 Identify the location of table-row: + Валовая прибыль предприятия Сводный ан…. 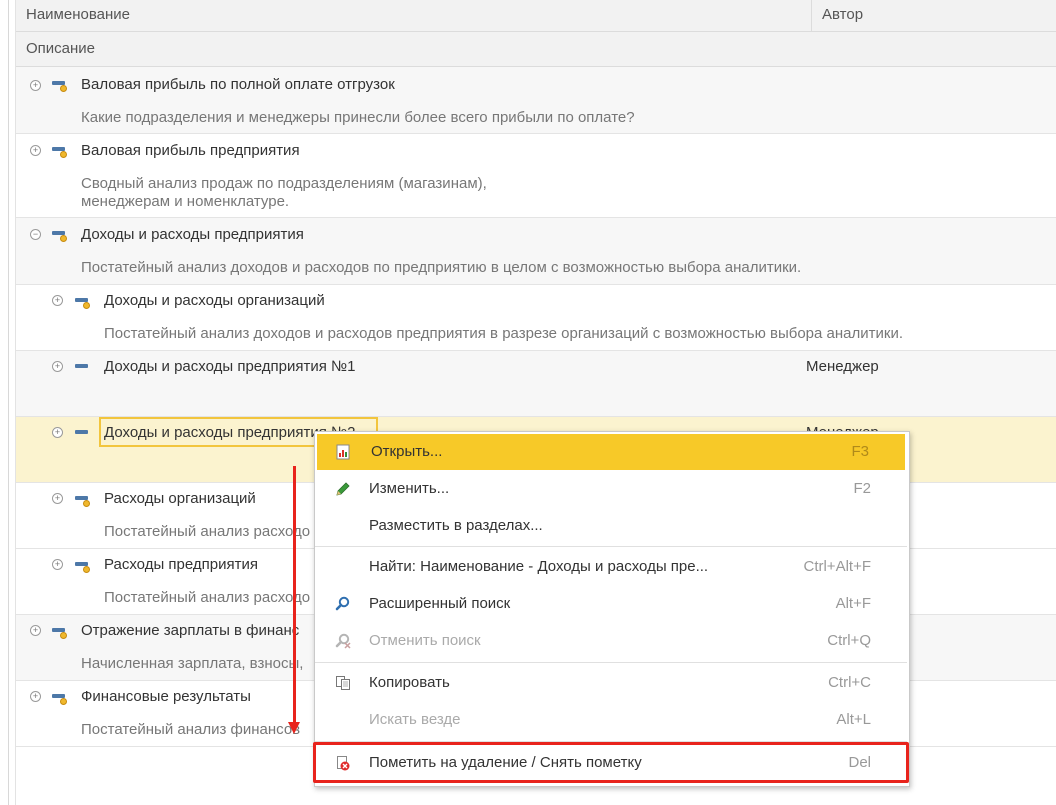
(536, 176).